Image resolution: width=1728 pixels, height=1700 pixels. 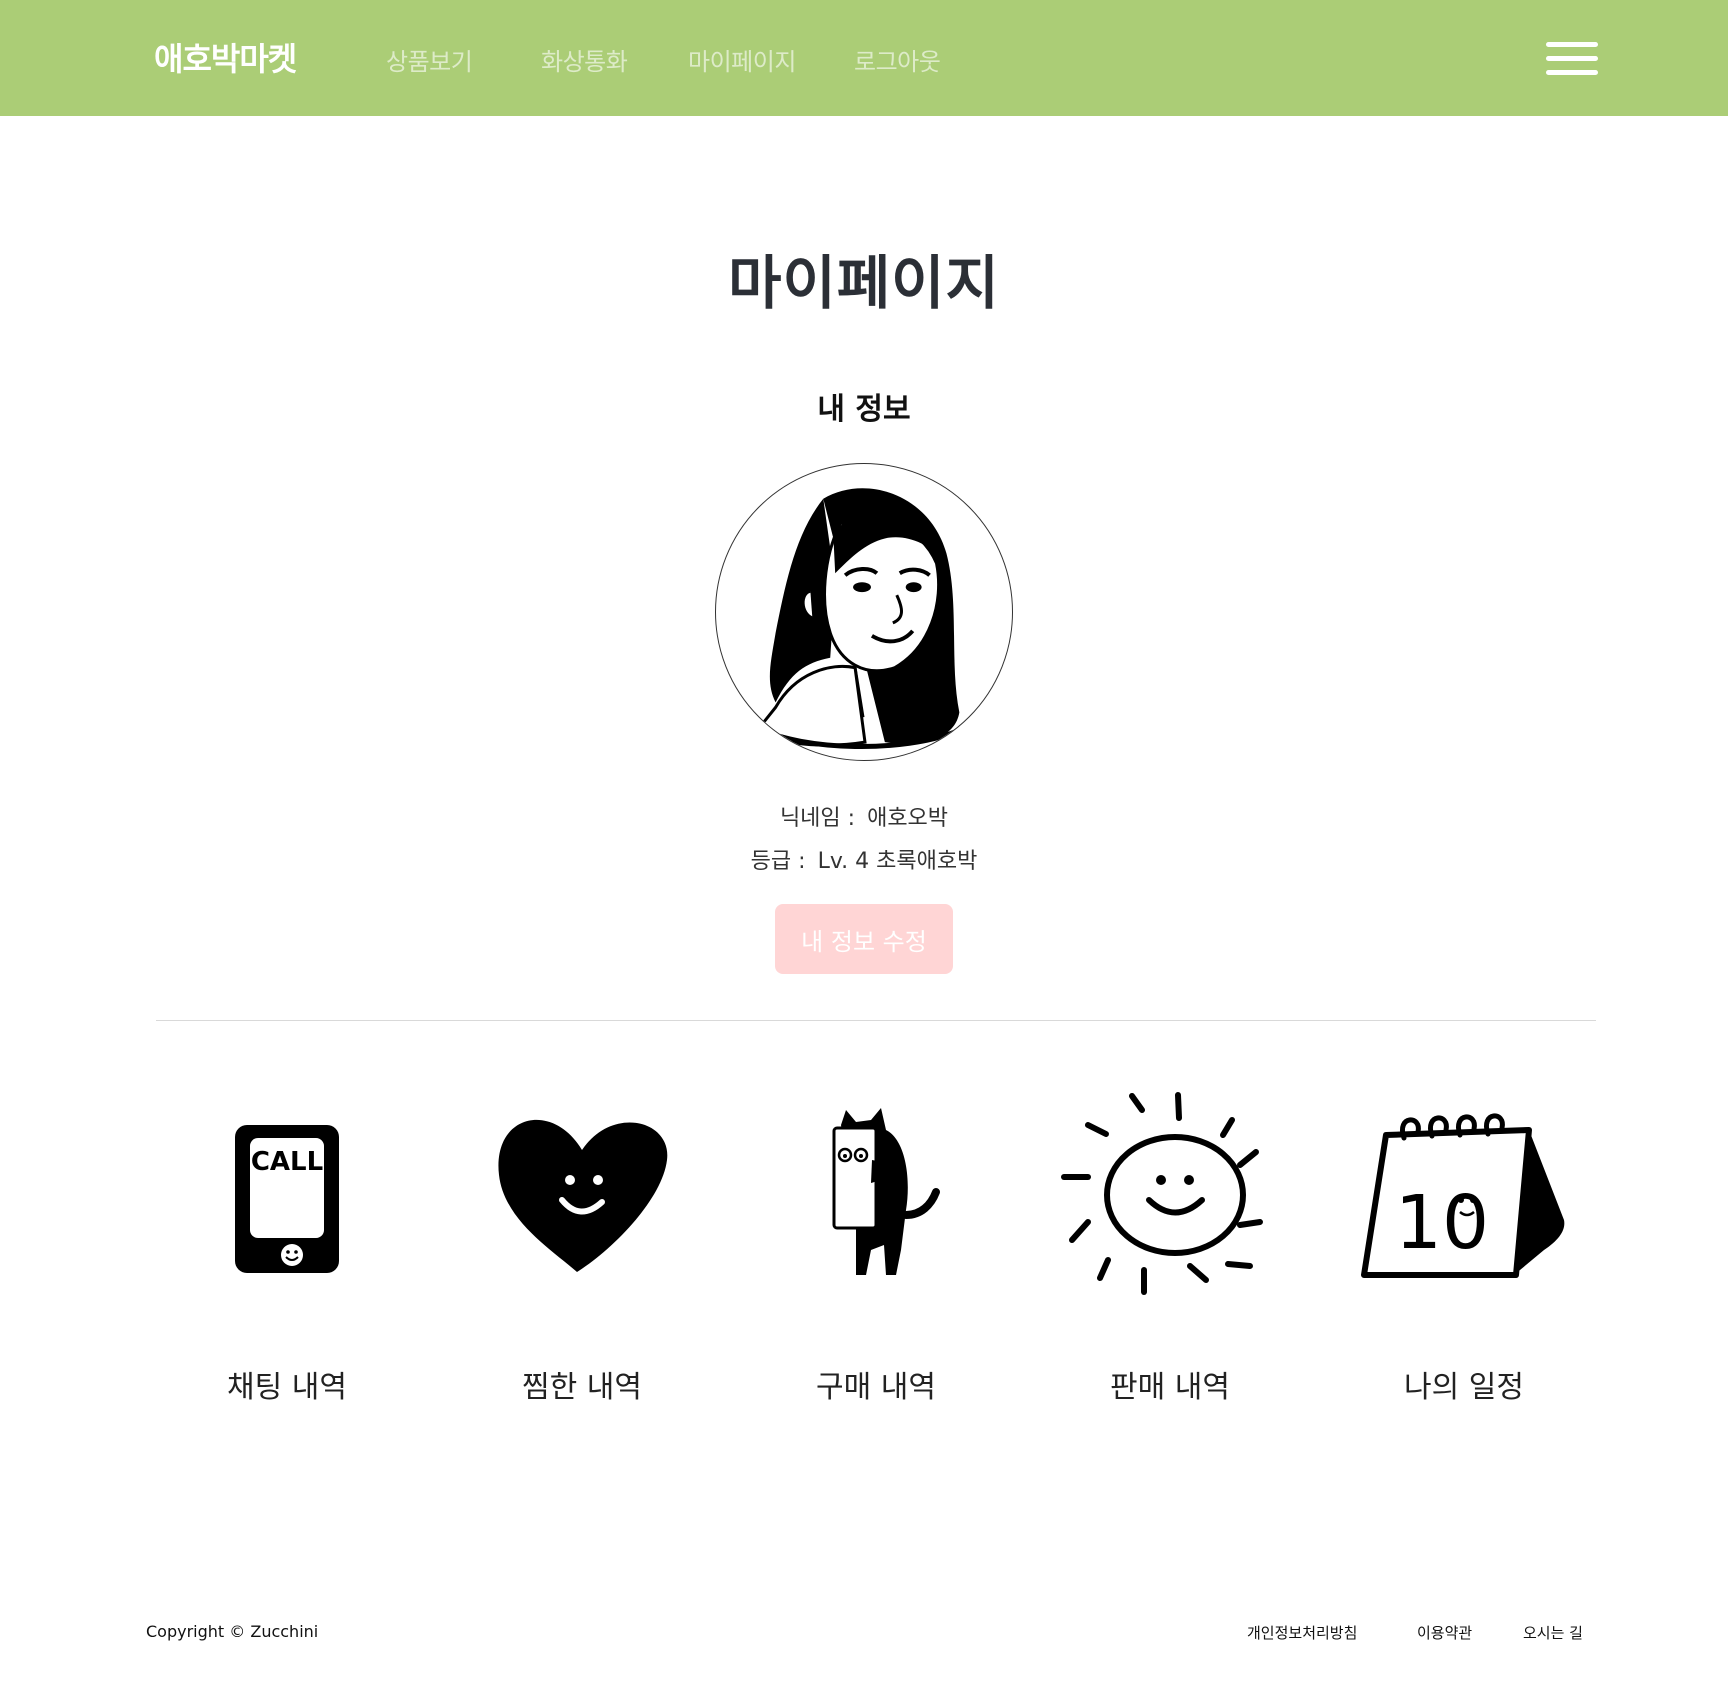 I want to click on copyright-text: Copyright © Zucchini, so click(x=232, y=1631).